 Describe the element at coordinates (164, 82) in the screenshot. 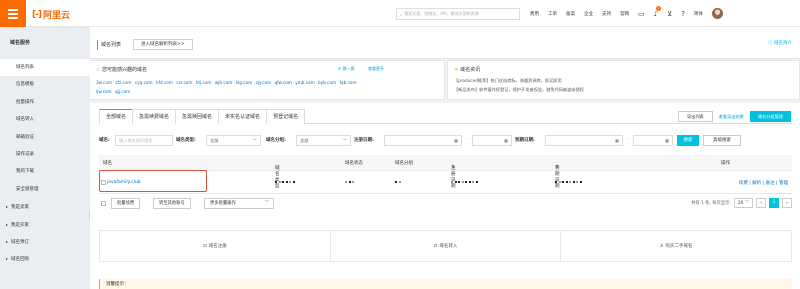

I see `domain-link: hfd.com` at that location.